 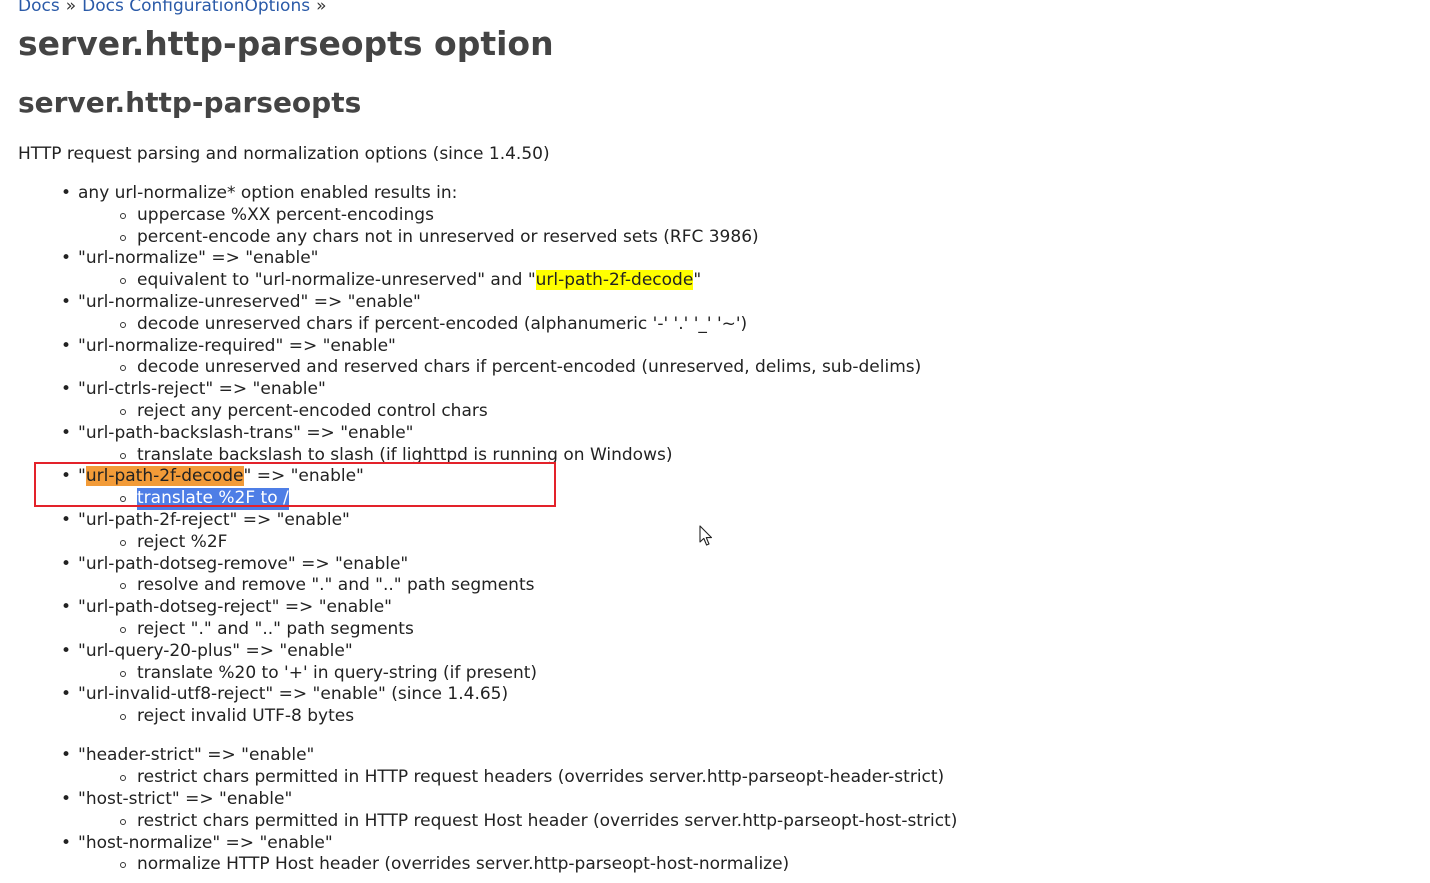 What do you see at coordinates (706, 535) in the screenshot?
I see `mouse-pointer-icon` at bounding box center [706, 535].